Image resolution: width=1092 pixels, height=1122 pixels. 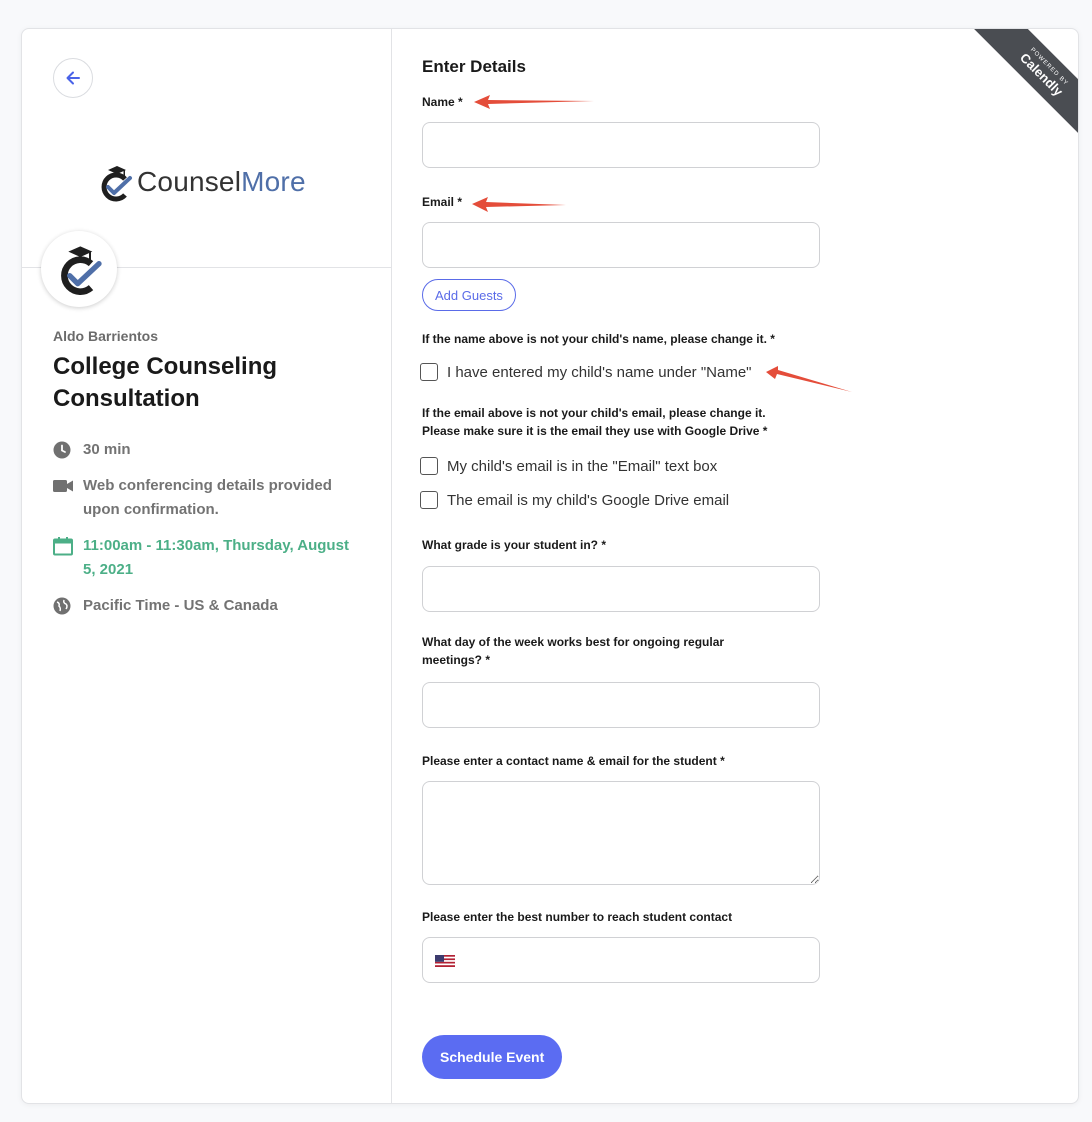 What do you see at coordinates (63, 486) in the screenshot?
I see `video-camera-icon` at bounding box center [63, 486].